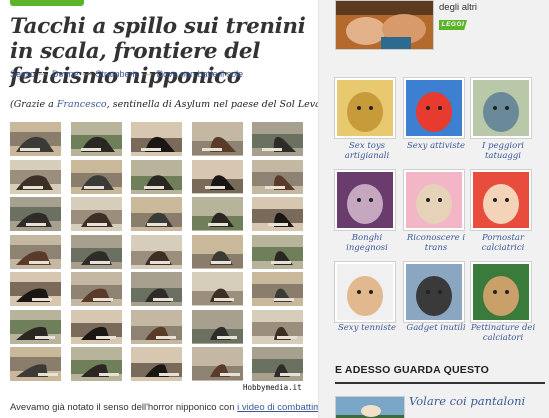 The image size is (549, 418). What do you see at coordinates (367, 243) in the screenshot?
I see `thumbnail-caption: Bonghi ingegnosi` at bounding box center [367, 243].